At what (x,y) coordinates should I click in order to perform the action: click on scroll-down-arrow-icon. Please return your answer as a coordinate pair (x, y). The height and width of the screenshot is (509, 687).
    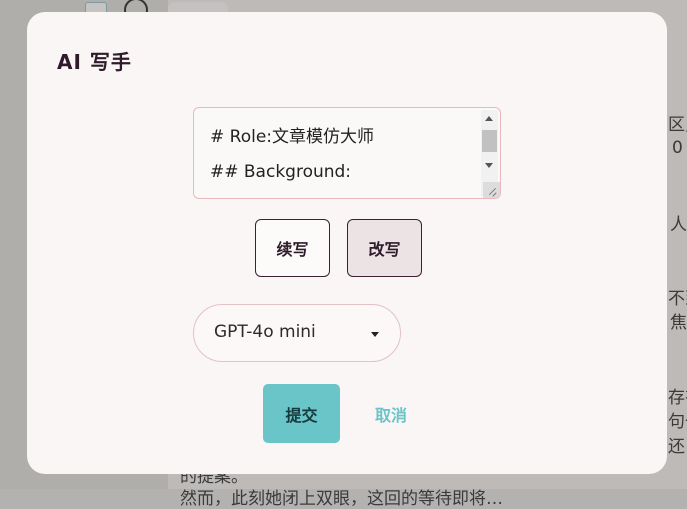
    Looking at the image, I should click on (489, 165).